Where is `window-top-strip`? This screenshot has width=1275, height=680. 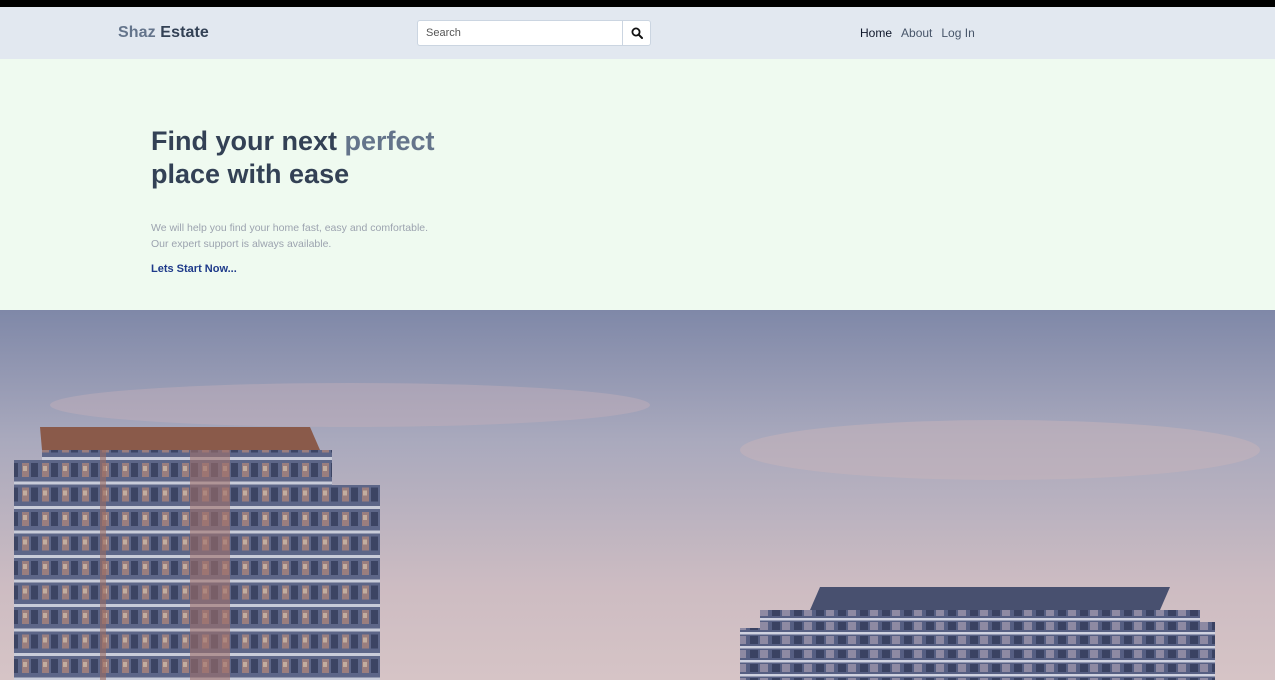
window-top-strip is located at coordinates (637, 3).